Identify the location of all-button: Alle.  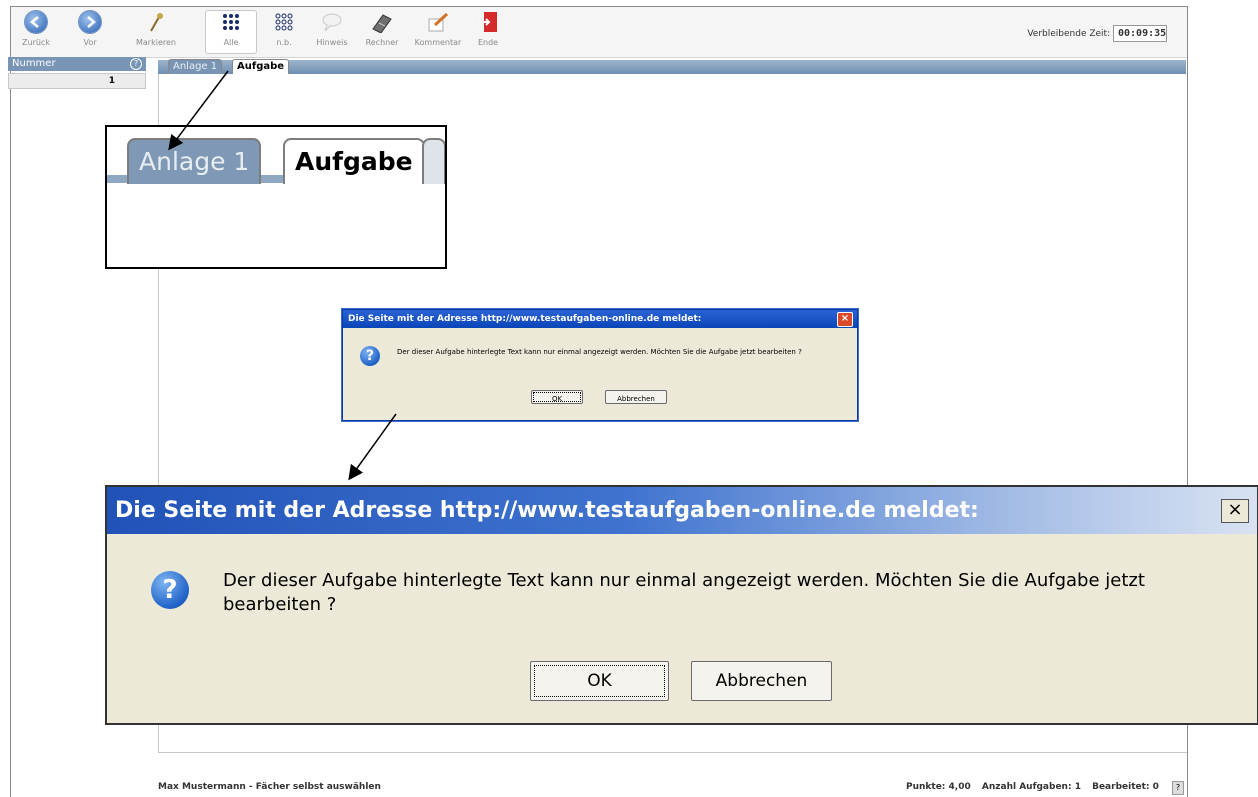
(231, 32).